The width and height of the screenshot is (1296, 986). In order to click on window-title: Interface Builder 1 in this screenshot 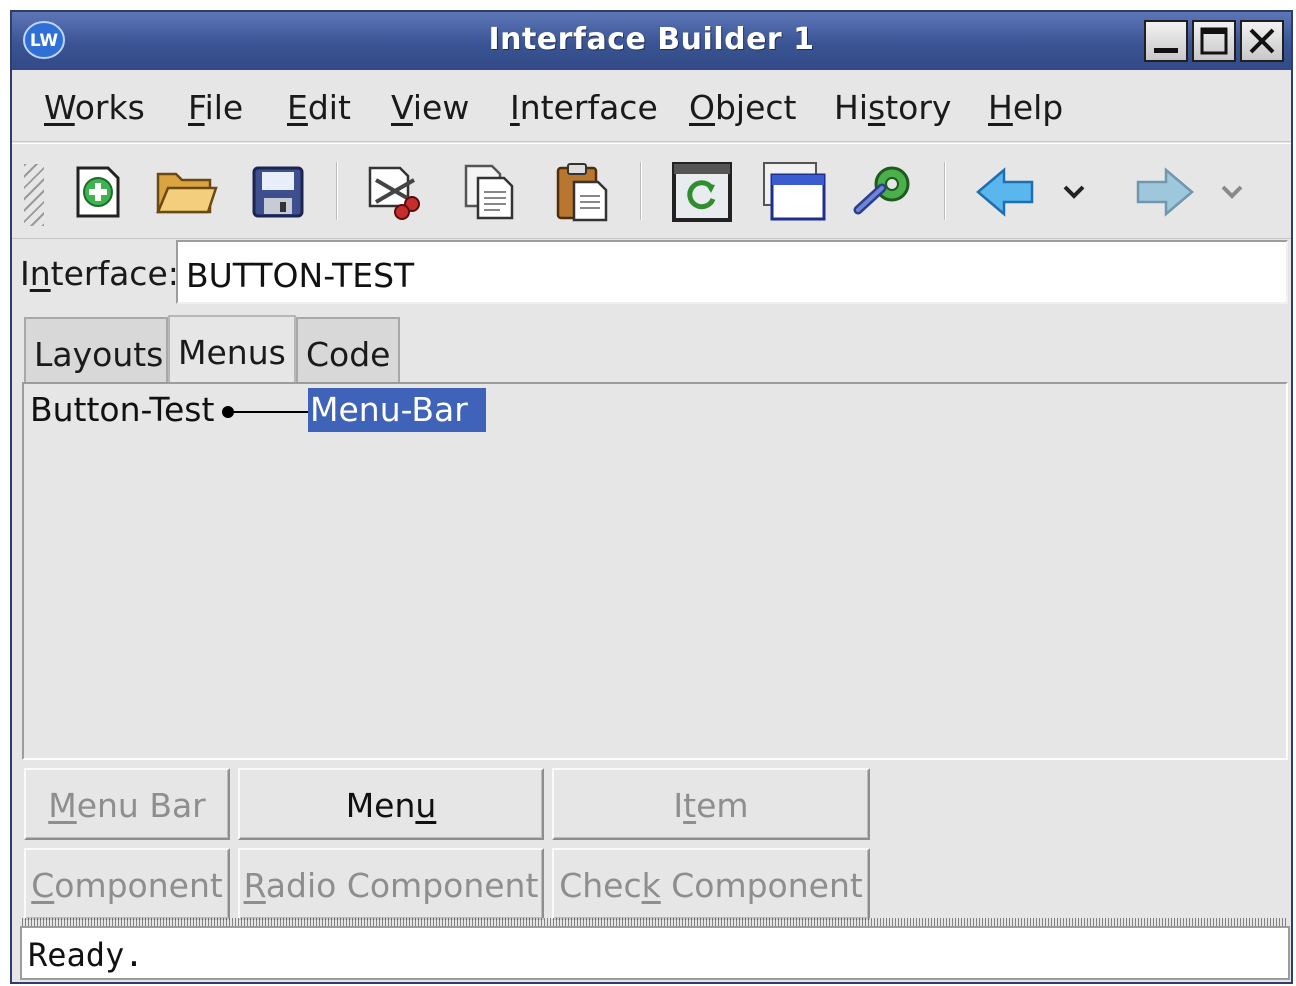, I will do `click(651, 39)`.